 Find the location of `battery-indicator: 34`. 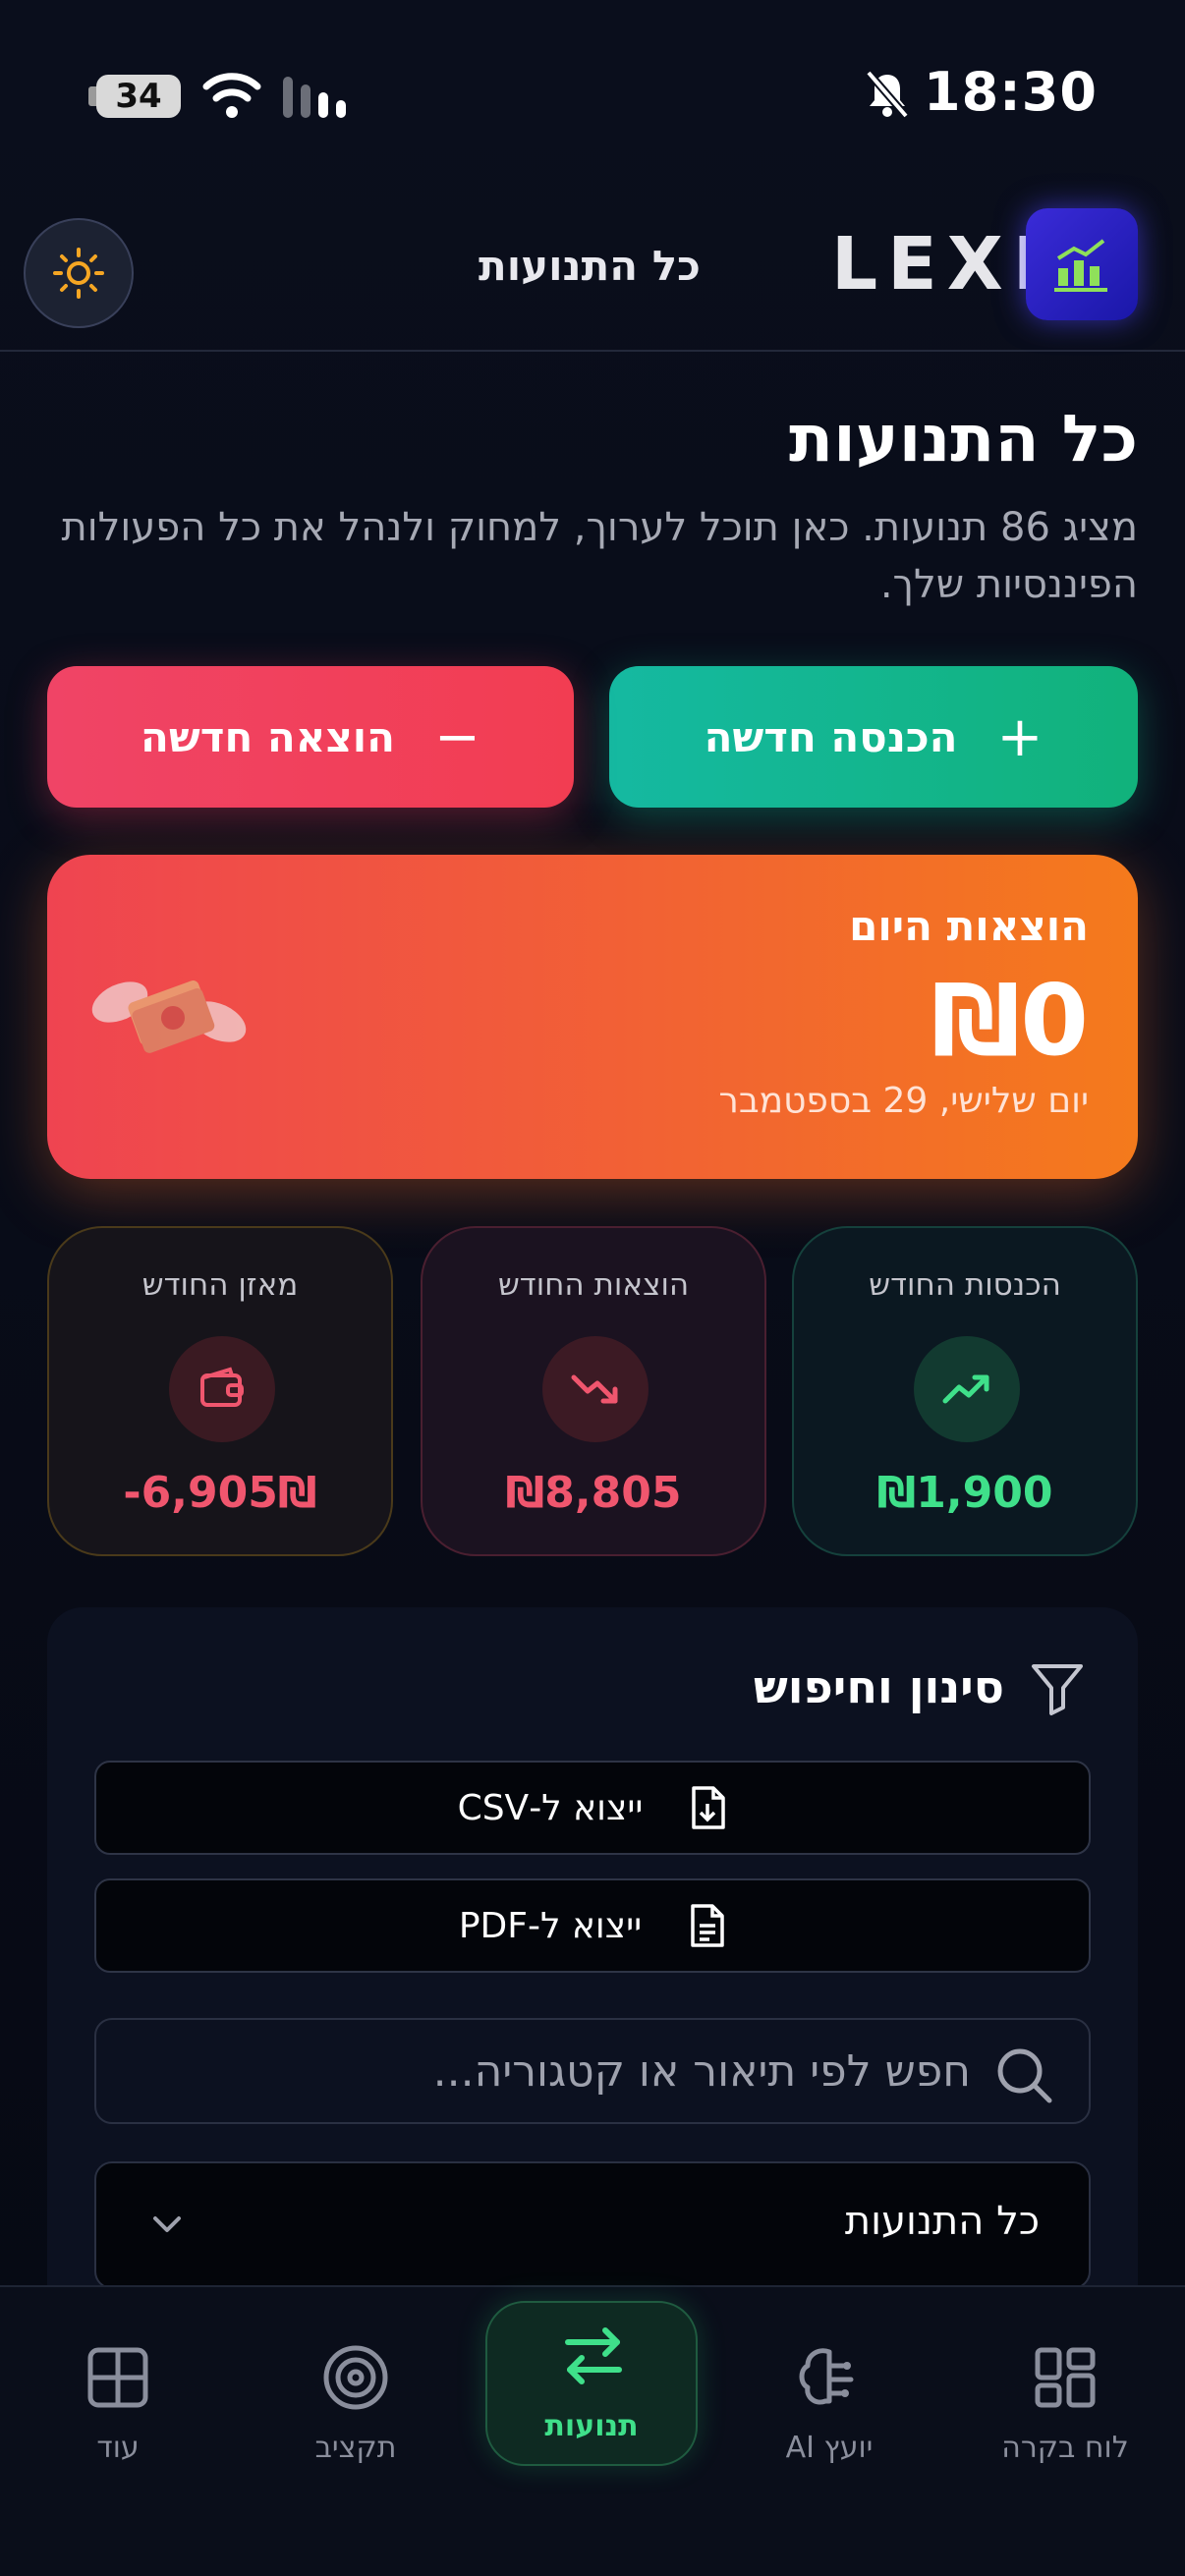

battery-indicator: 34 is located at coordinates (138, 96).